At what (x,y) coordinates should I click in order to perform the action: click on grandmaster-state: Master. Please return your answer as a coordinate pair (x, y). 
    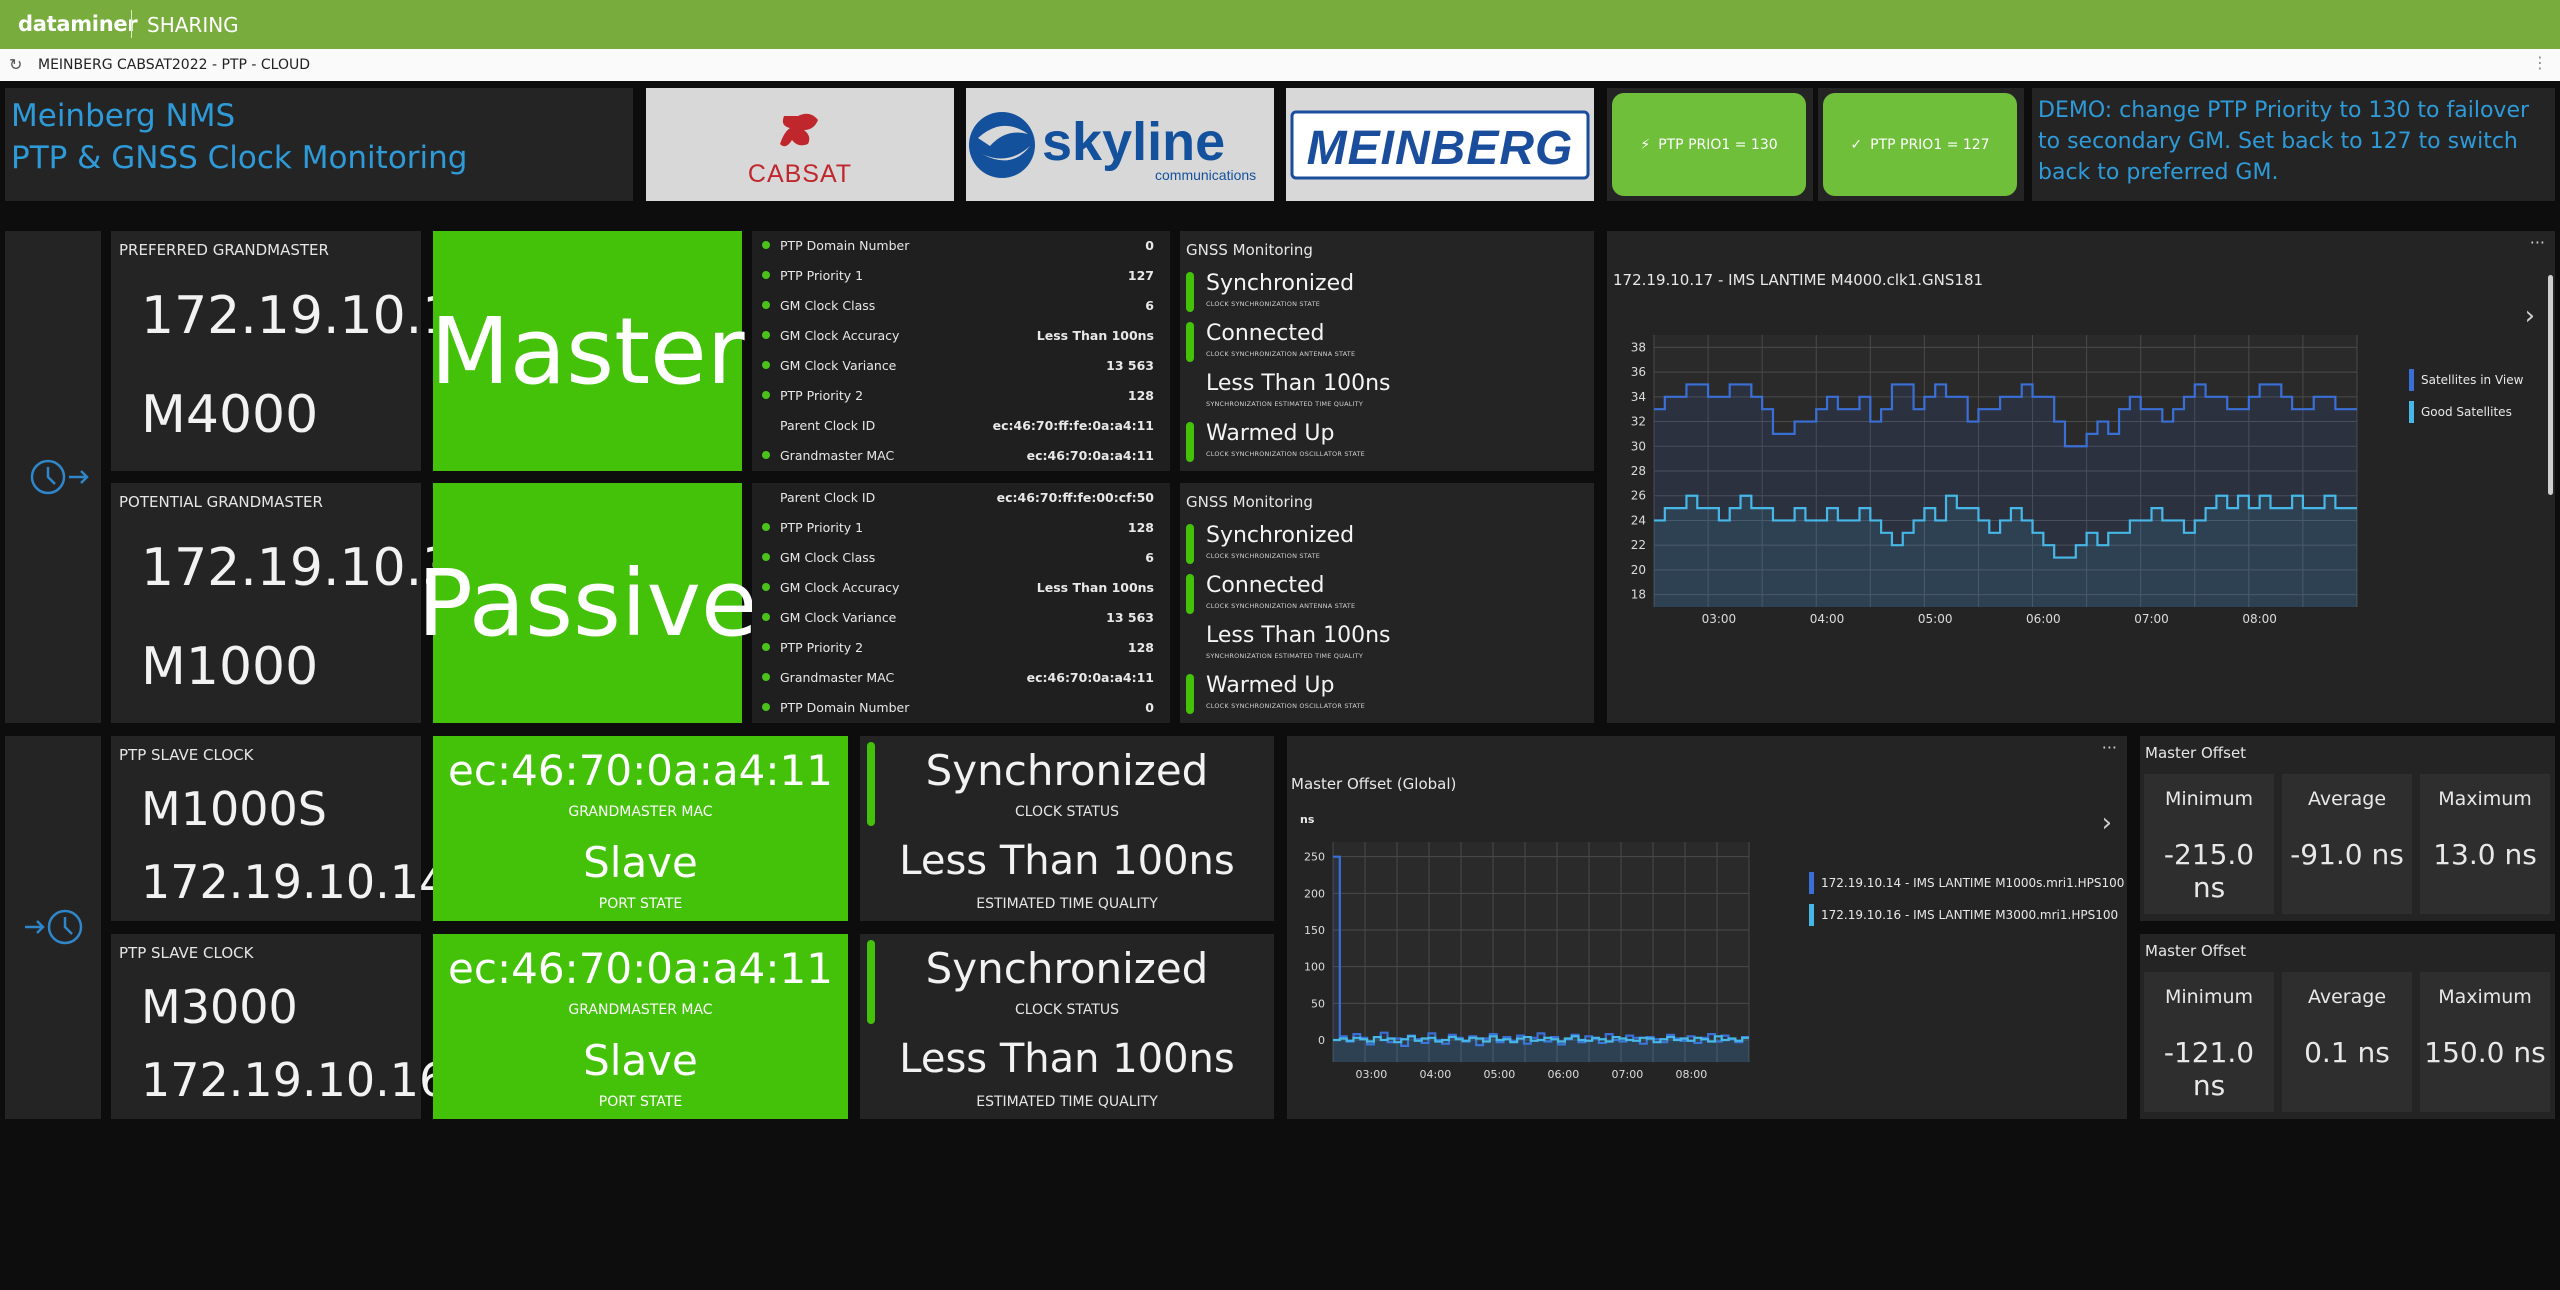
    Looking at the image, I should click on (587, 351).